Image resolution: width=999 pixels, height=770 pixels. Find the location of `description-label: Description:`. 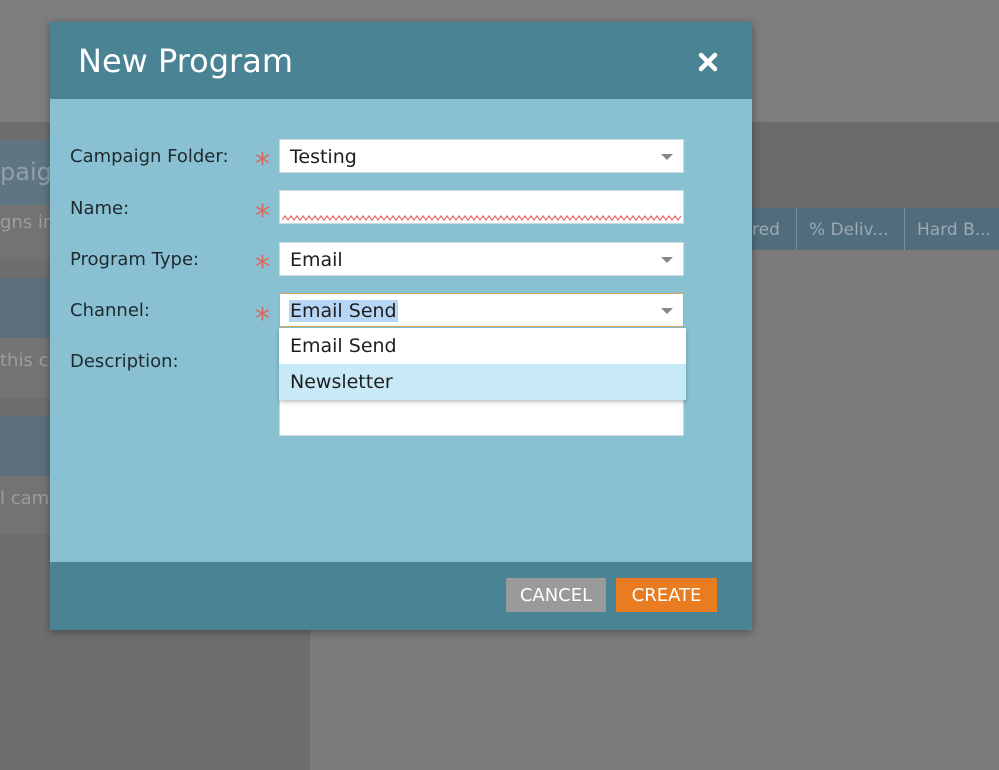

description-label: Description: is located at coordinates (124, 361).